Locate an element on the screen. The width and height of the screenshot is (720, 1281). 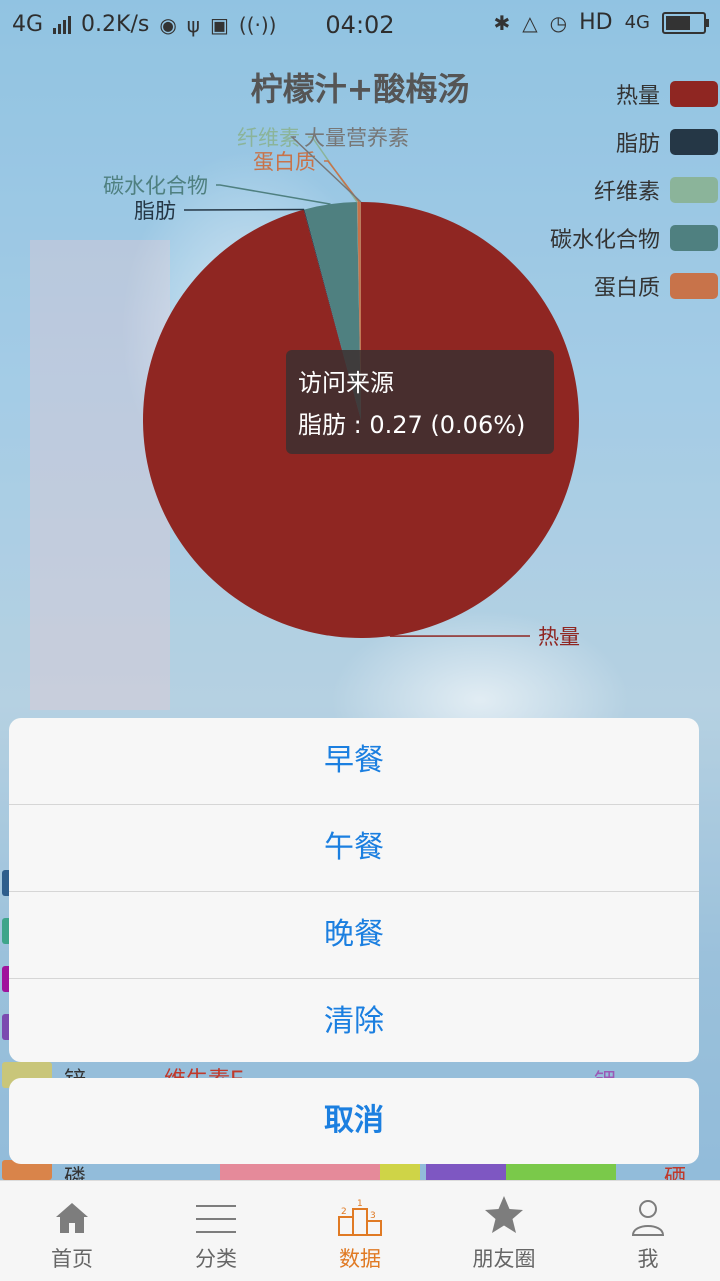
lunch-option: 午餐 is located at coordinates (354, 848).